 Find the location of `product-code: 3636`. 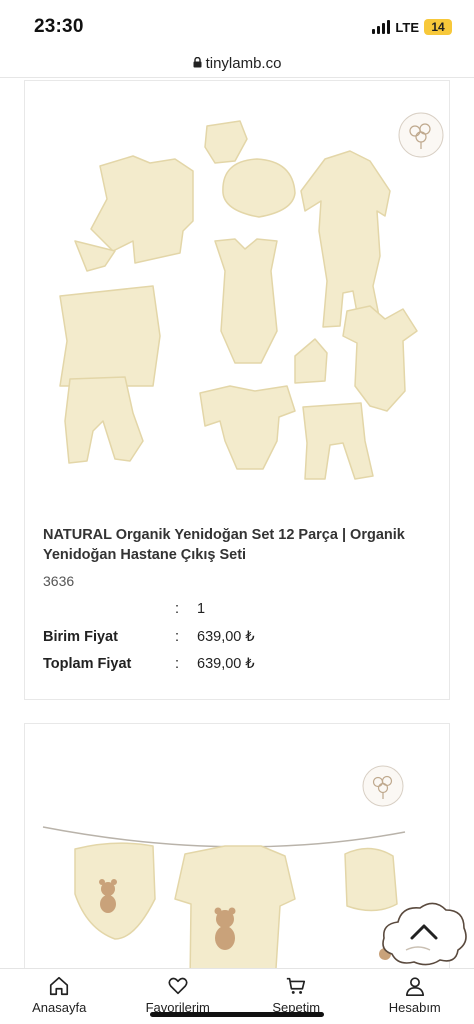

product-code: 3636 is located at coordinates (59, 581).